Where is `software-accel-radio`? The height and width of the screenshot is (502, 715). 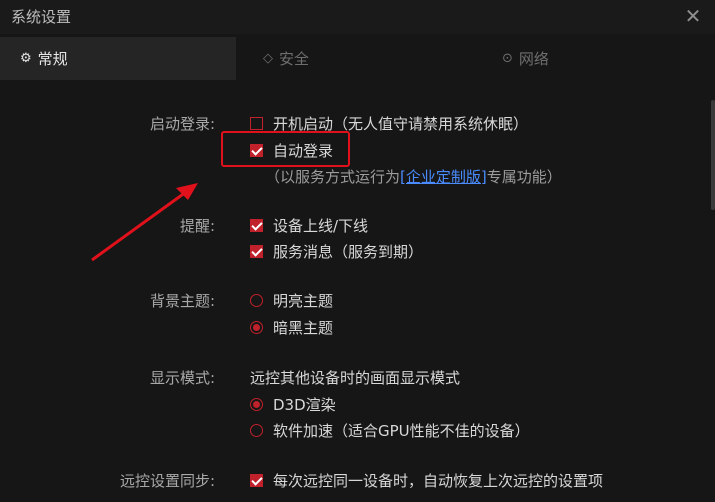 software-accel-radio is located at coordinates (256, 430).